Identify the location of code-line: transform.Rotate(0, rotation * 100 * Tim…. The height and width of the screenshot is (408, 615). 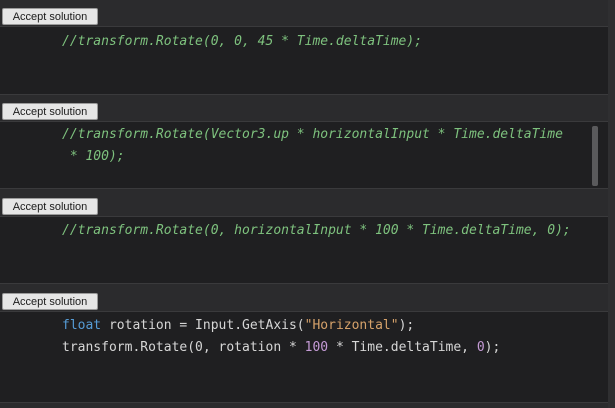
(281, 348).